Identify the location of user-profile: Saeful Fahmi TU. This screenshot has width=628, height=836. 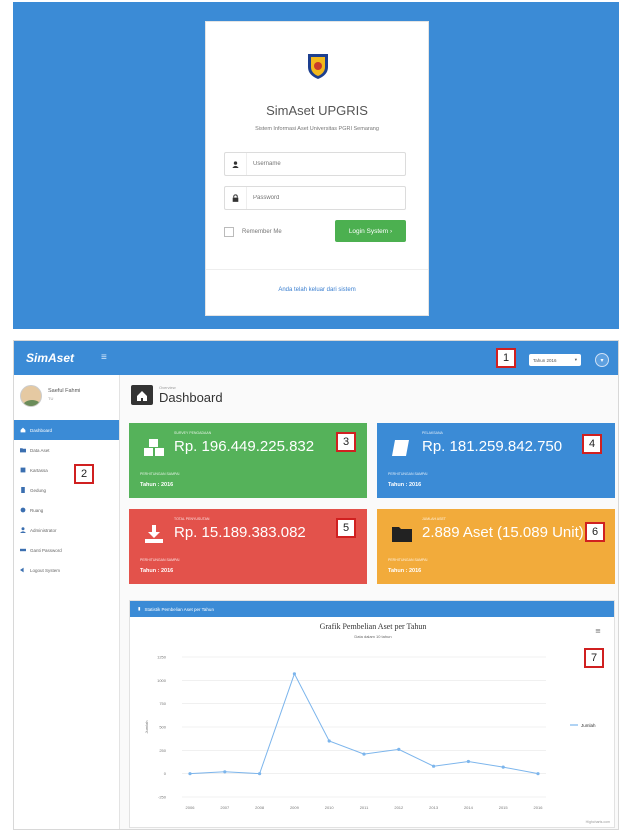
(50, 396).